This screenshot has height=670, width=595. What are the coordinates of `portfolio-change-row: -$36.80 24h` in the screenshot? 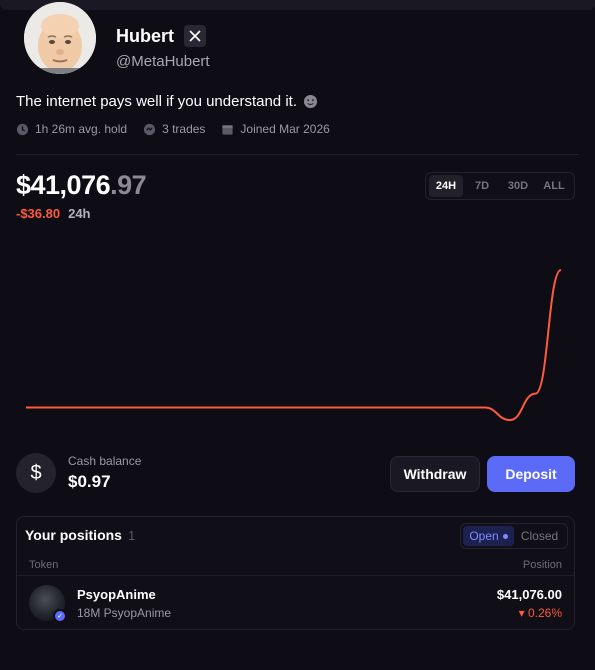 It's located at (53, 213).